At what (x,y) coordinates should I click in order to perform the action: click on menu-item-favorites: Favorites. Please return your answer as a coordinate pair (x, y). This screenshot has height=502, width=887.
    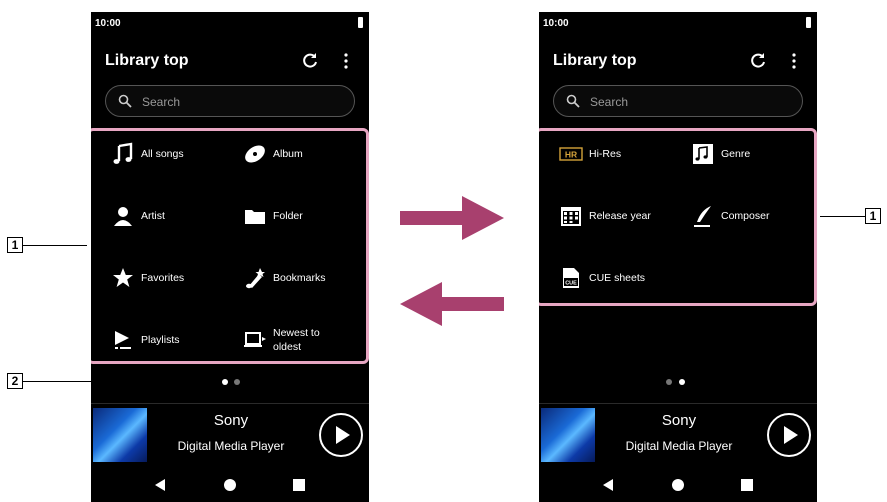
    Looking at the image, I should click on (147, 278).